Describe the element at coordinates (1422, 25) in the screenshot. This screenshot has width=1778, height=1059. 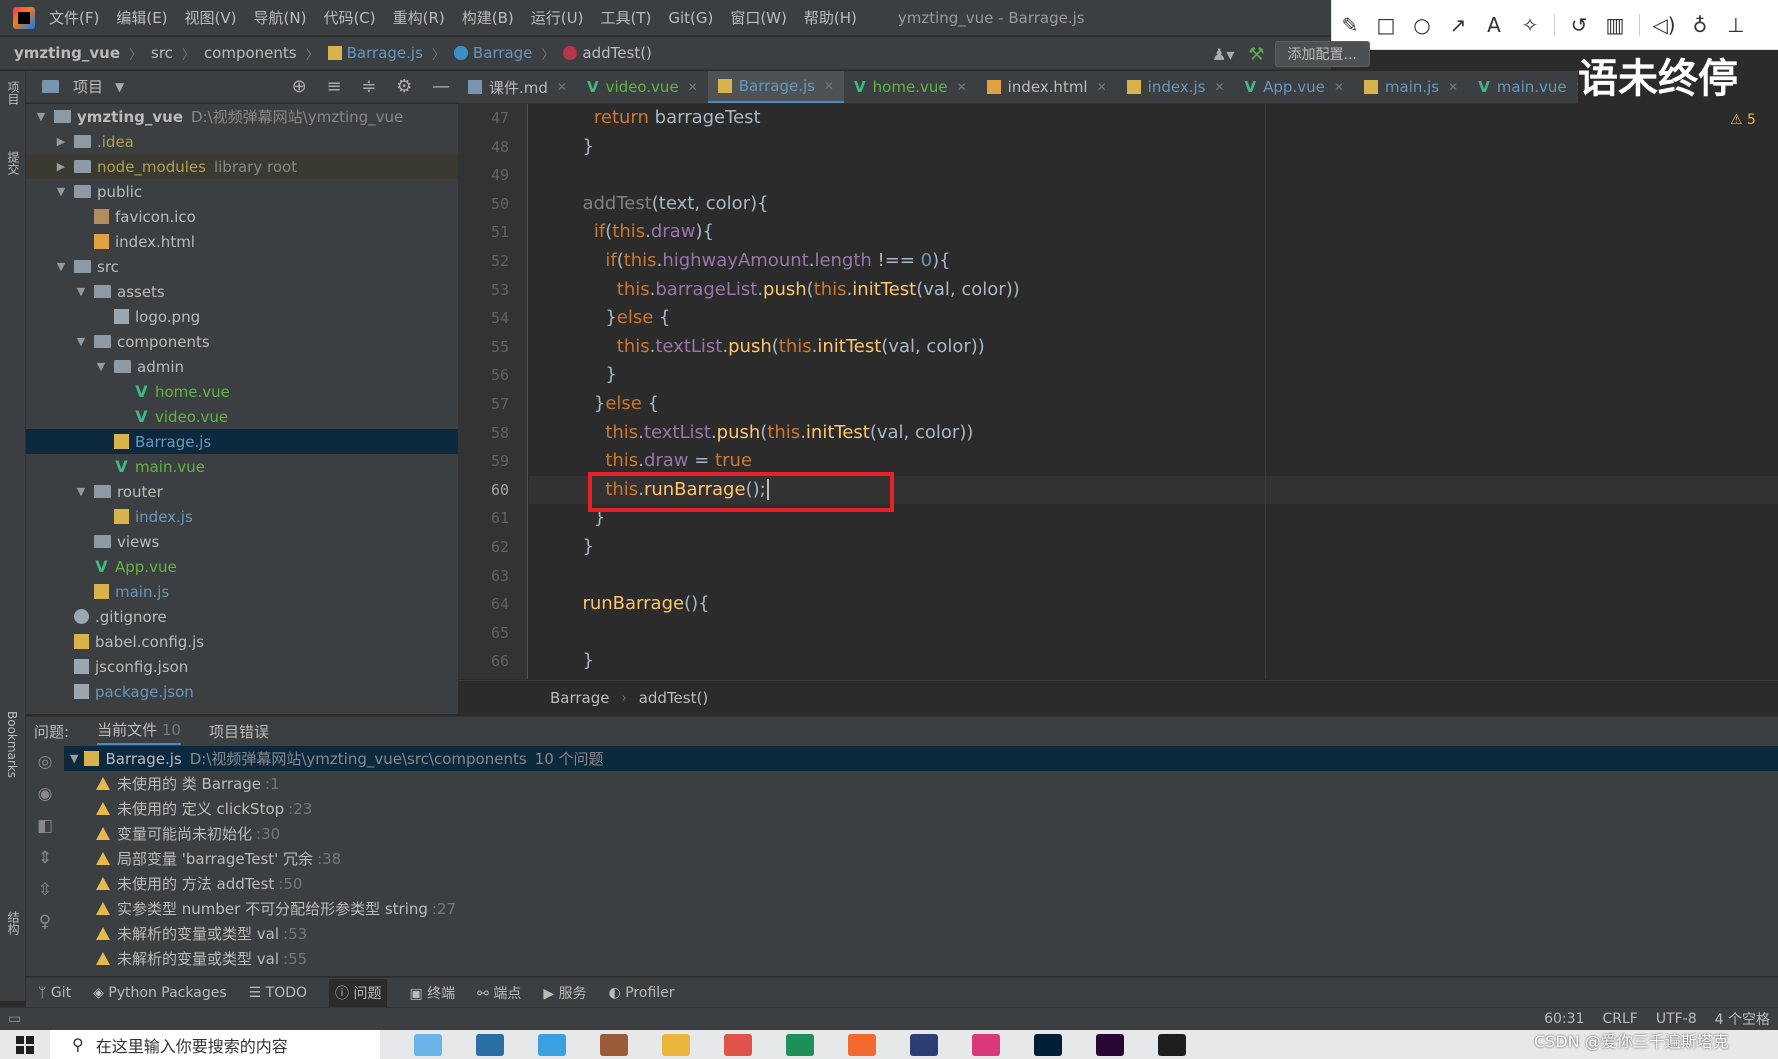
I see `circle-icon: ○` at that location.